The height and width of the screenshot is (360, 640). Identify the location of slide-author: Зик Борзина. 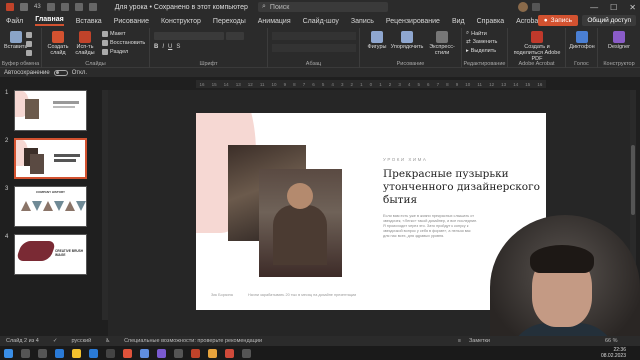
(222, 295).